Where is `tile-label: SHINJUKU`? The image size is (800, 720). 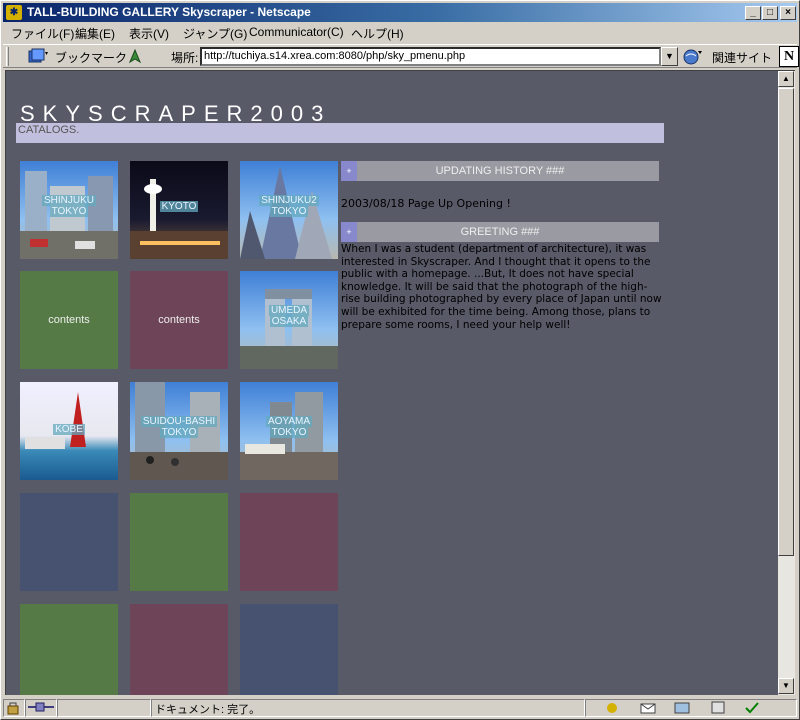
tile-label: SHINJUKU is located at coordinates (68, 200).